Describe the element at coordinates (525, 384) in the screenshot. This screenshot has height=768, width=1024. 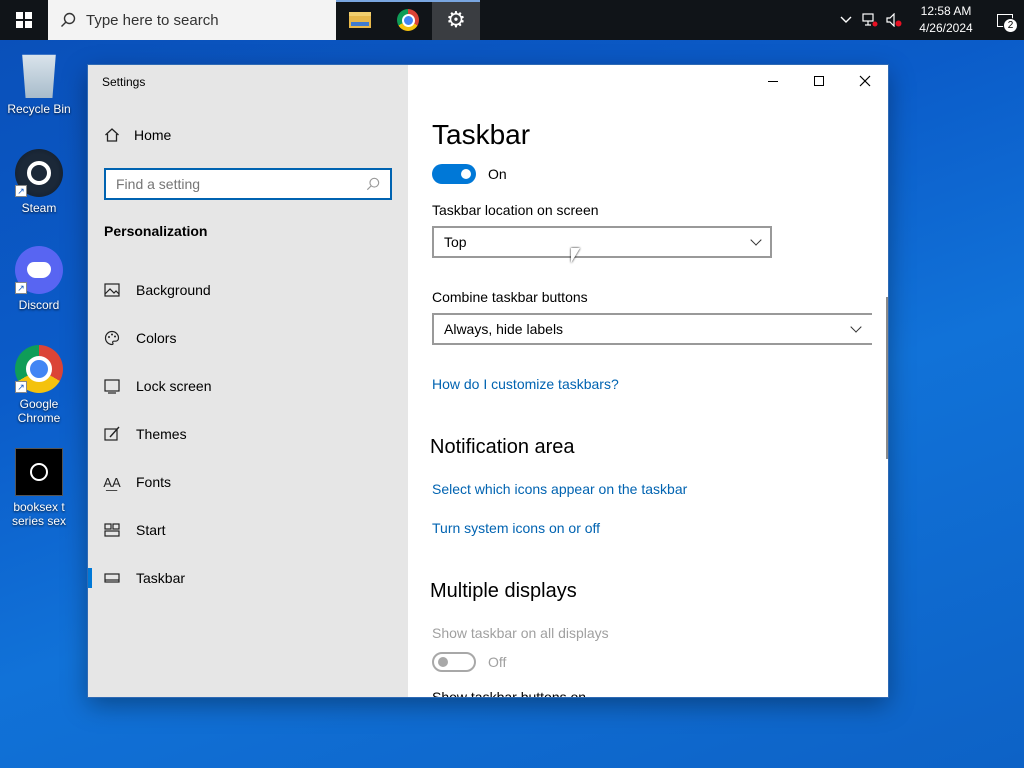
I see `customize-taskbars-link: How do I customize taskbars?` at that location.